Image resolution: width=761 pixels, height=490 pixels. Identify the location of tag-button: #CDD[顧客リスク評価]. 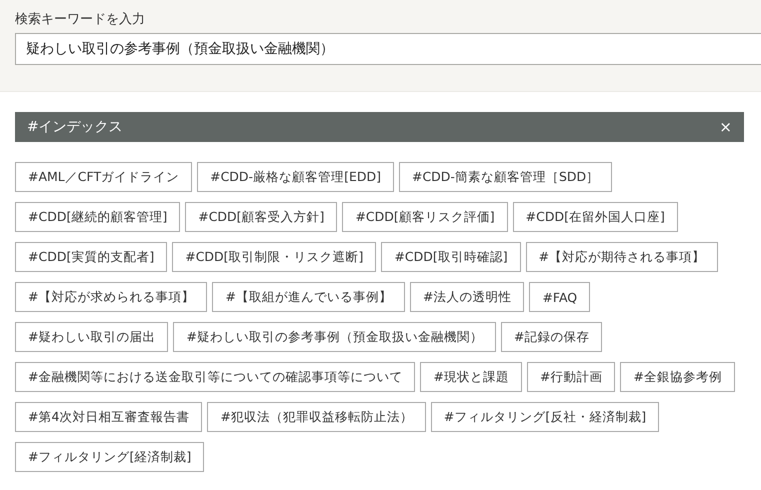
(425, 217).